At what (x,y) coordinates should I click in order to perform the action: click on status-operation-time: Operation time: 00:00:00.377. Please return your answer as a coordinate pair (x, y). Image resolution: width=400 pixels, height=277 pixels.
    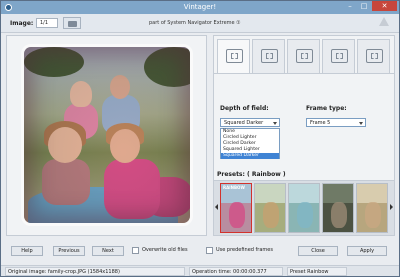
    Looking at the image, I should click on (236, 271).